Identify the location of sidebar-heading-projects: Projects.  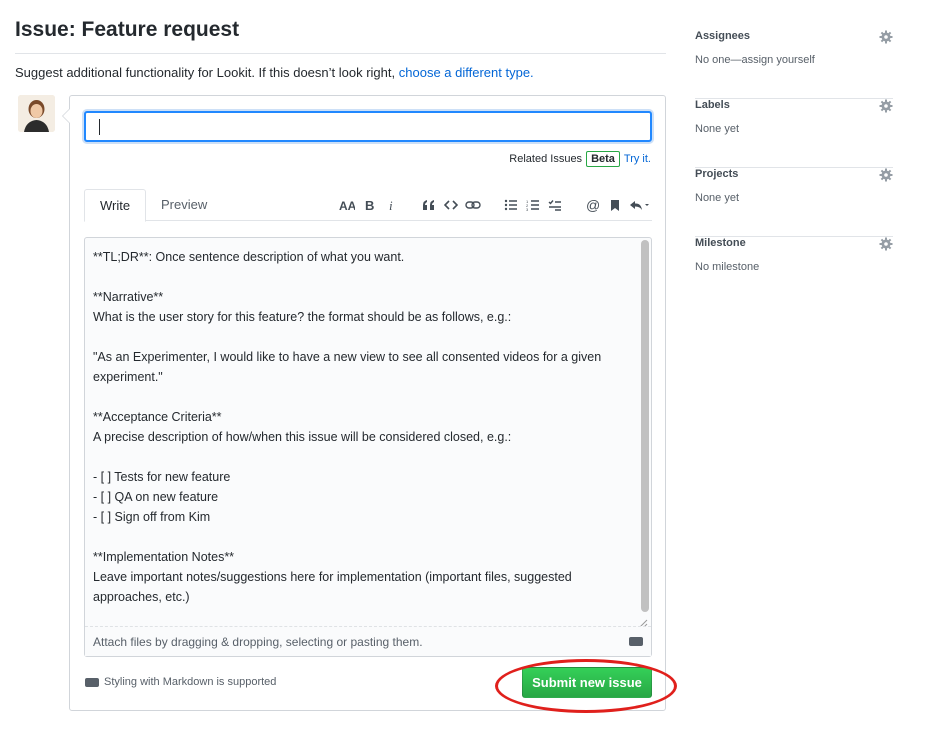
(717, 174).